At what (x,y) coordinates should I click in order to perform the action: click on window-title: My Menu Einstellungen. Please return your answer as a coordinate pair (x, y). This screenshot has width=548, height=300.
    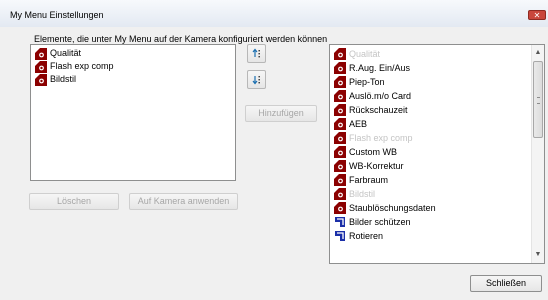
    Looking at the image, I should click on (57, 15).